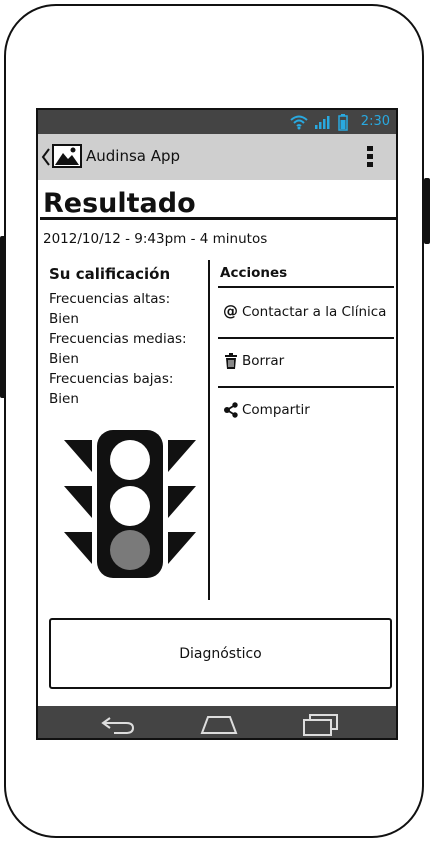 The image size is (430, 844). Describe the element at coordinates (231, 361) in the screenshot. I see `trash-icon` at that location.